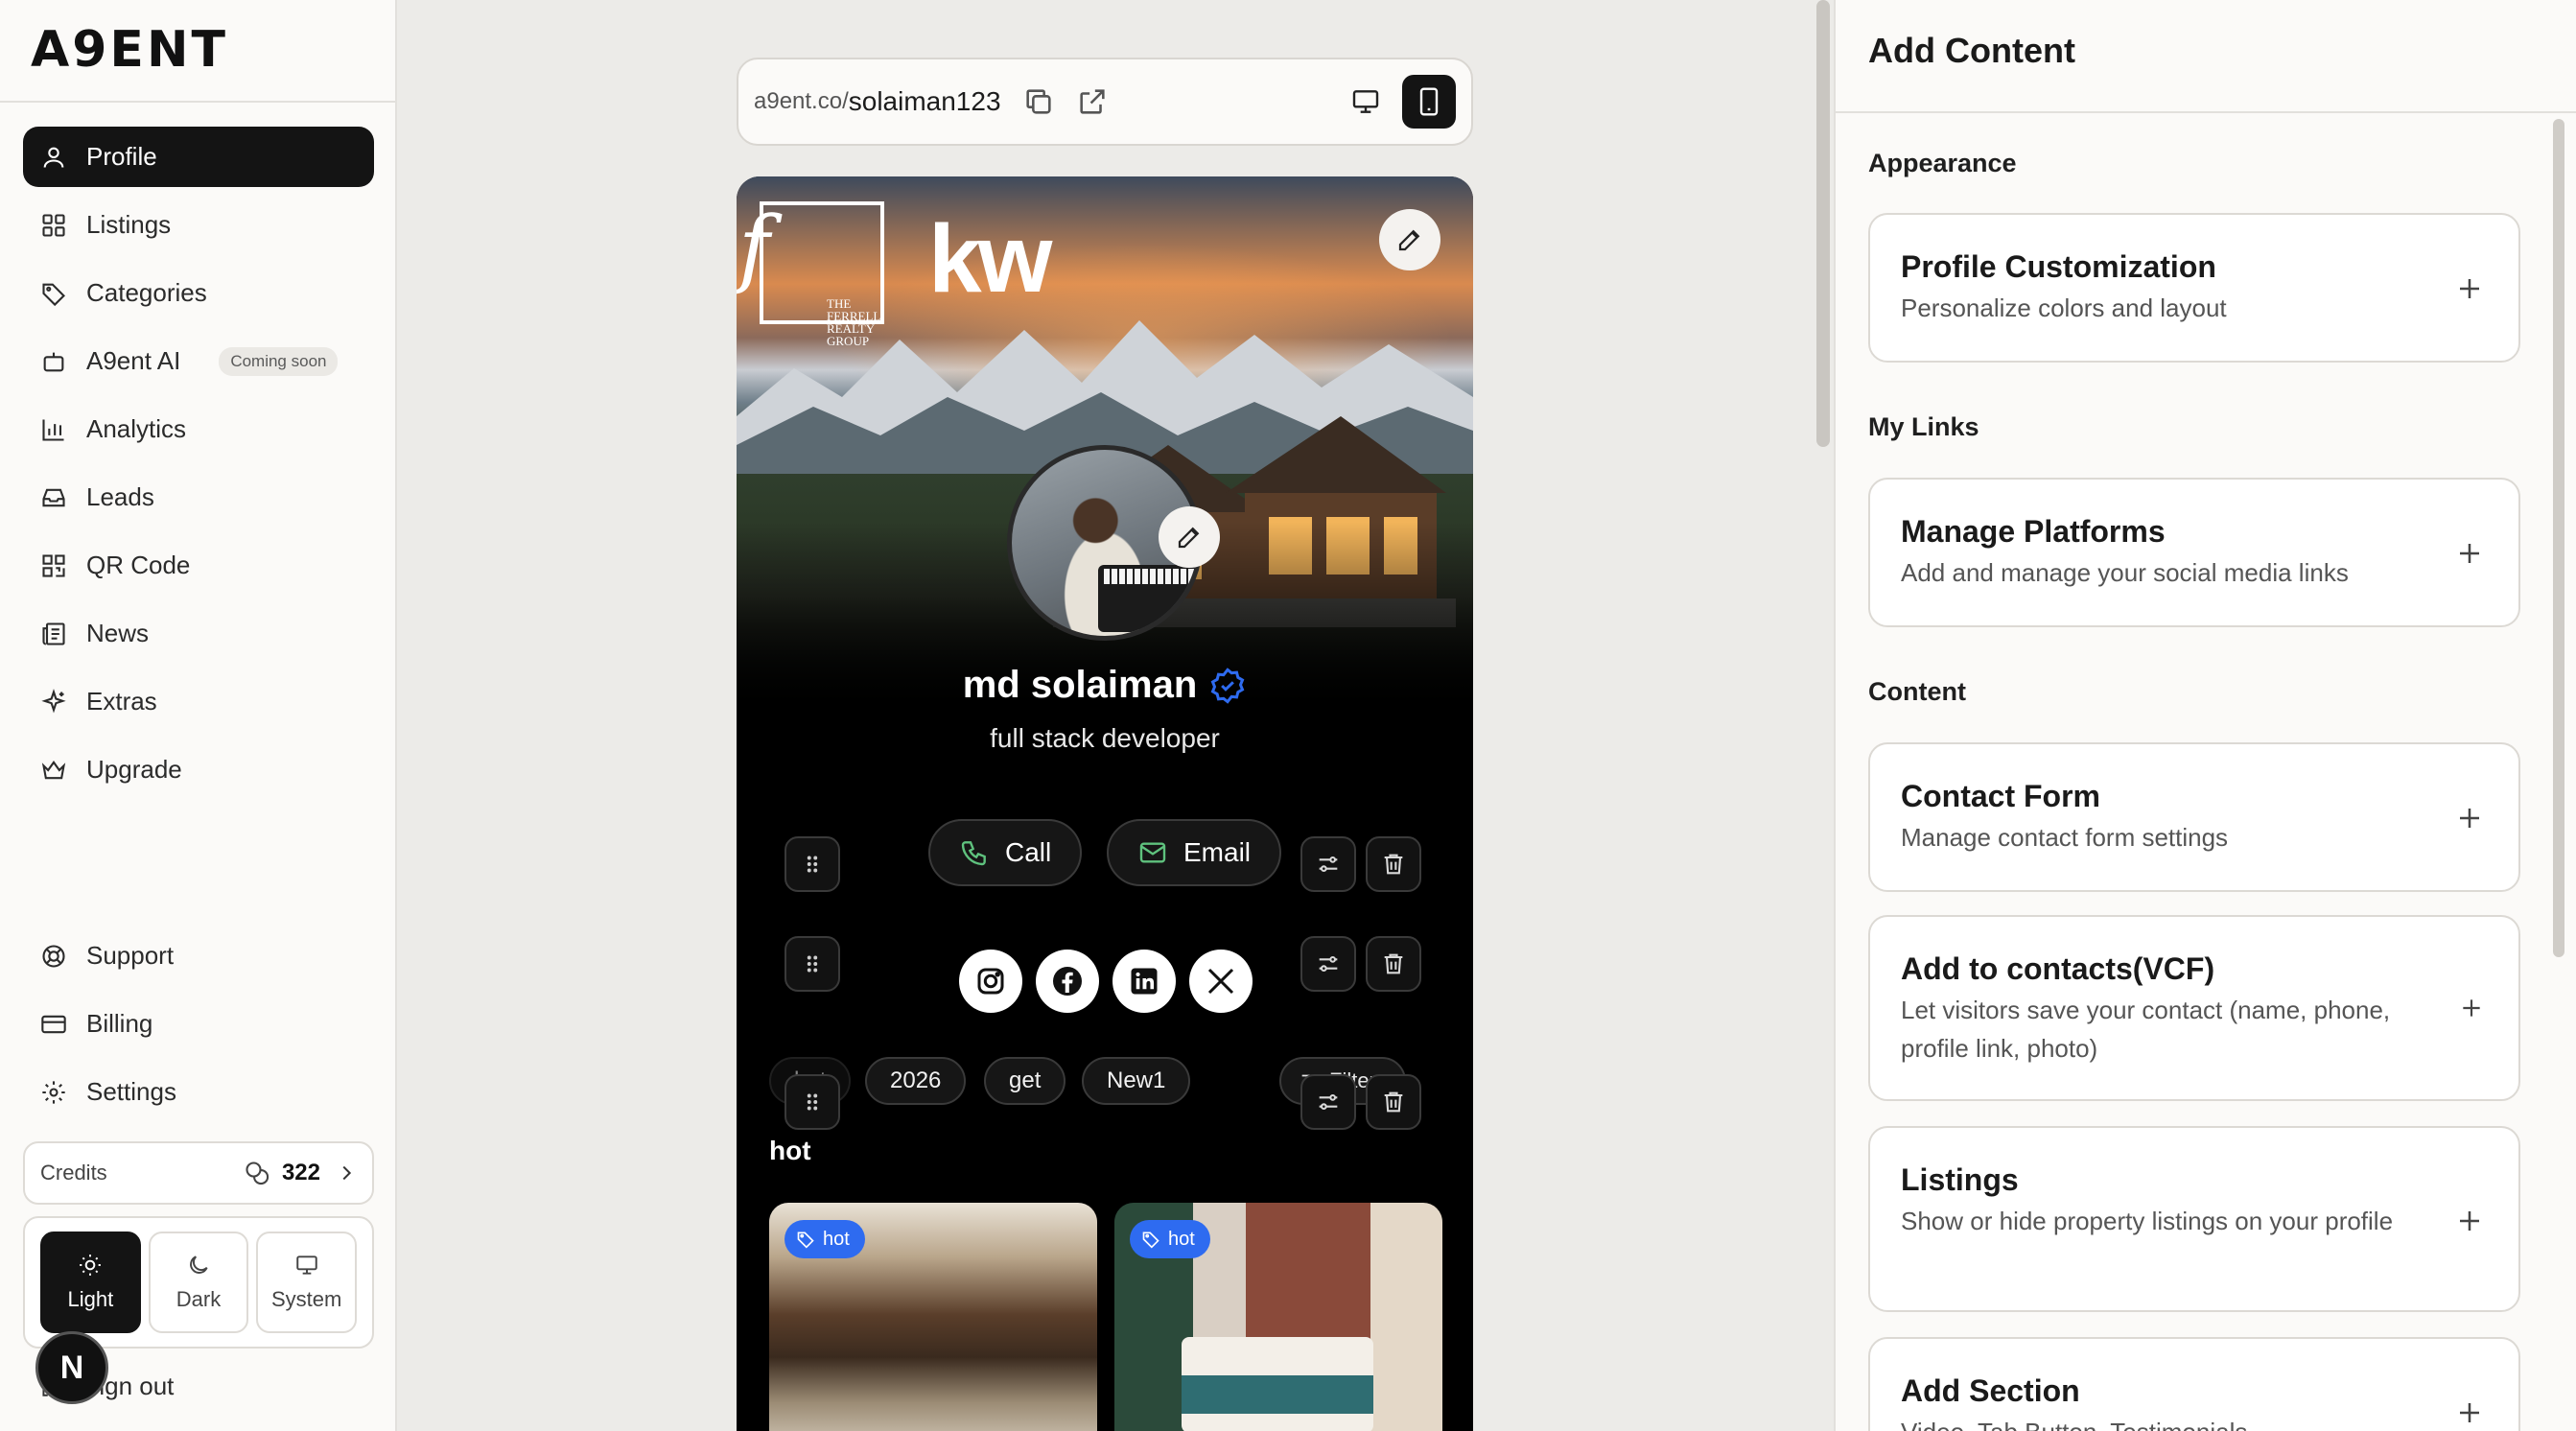 This screenshot has height=1431, width=2576. I want to click on sidebar-bottom-nav: Support Billing Settings, so click(198, 1028).